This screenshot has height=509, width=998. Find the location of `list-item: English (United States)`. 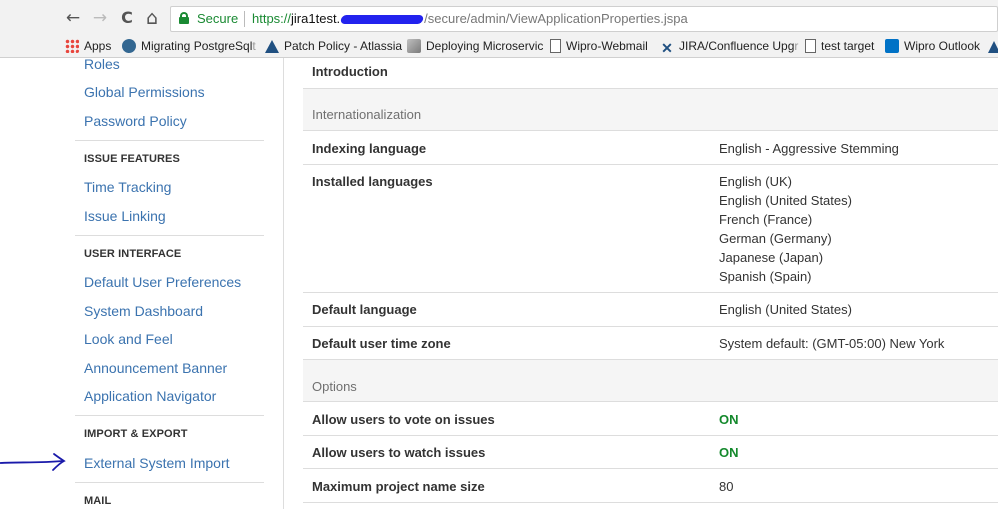

list-item: English (United States) is located at coordinates (785, 200).